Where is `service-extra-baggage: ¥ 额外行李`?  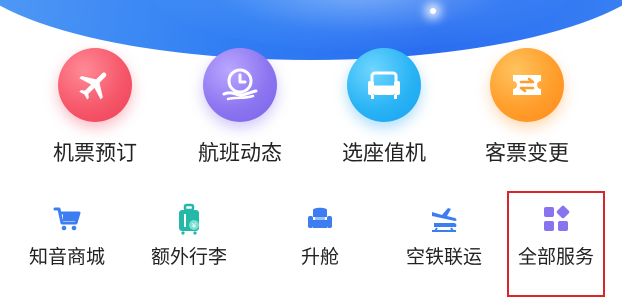 service-extra-baggage: ¥ 额外行李 is located at coordinates (189, 236).